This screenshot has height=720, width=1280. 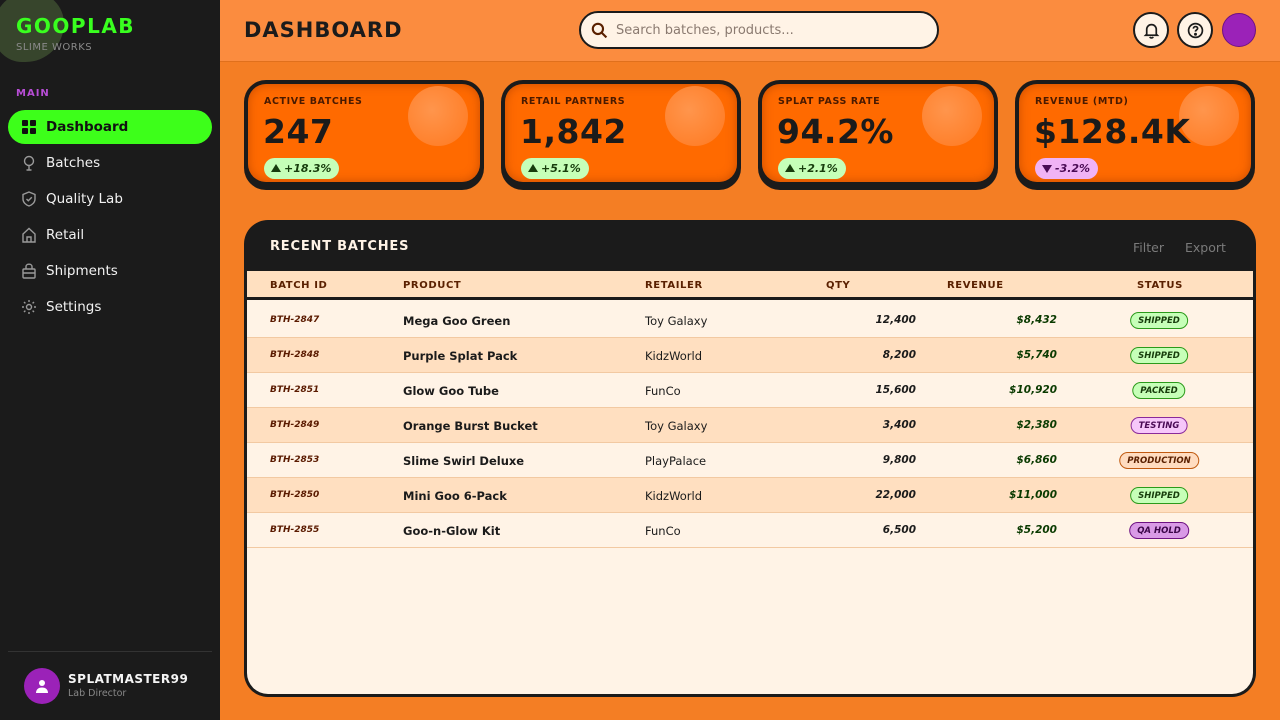 What do you see at coordinates (621, 135) in the screenshot?
I see `stat-card-retail-partners: Retail Partners 1,842 +5.1%` at bounding box center [621, 135].